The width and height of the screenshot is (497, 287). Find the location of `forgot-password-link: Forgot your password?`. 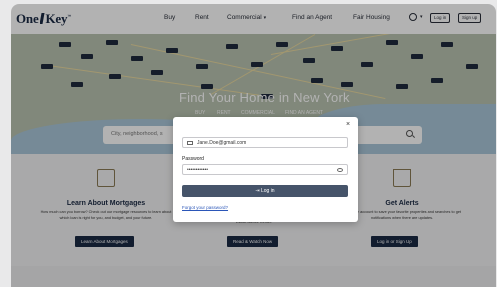

forgot-password-link: Forgot your password? is located at coordinates (205, 207).